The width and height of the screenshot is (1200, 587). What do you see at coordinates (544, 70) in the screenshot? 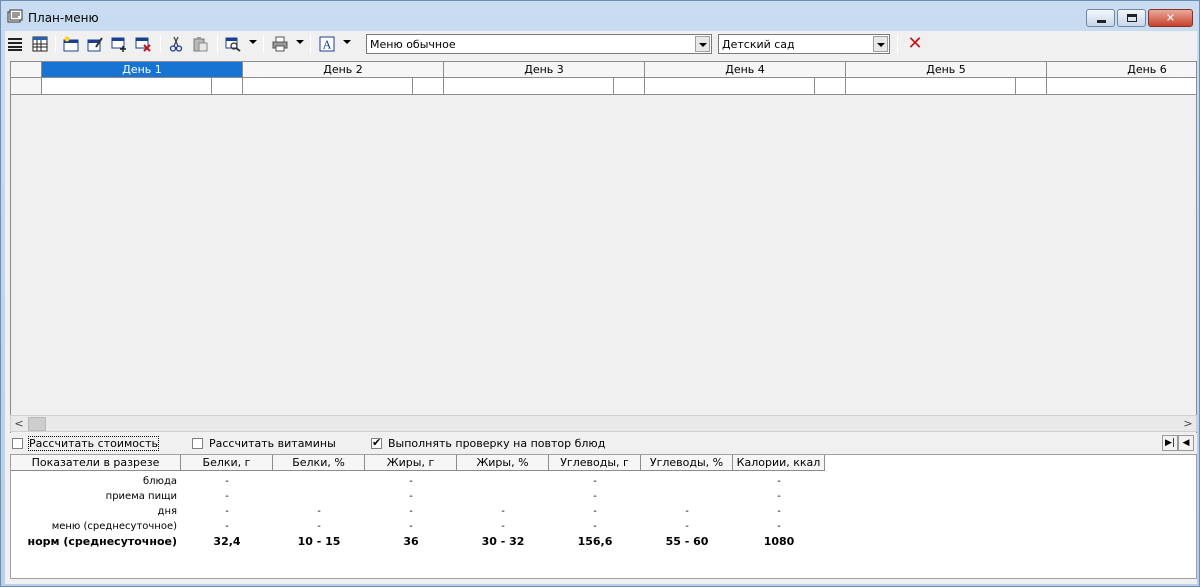
I see `day-header: День 3` at bounding box center [544, 70].